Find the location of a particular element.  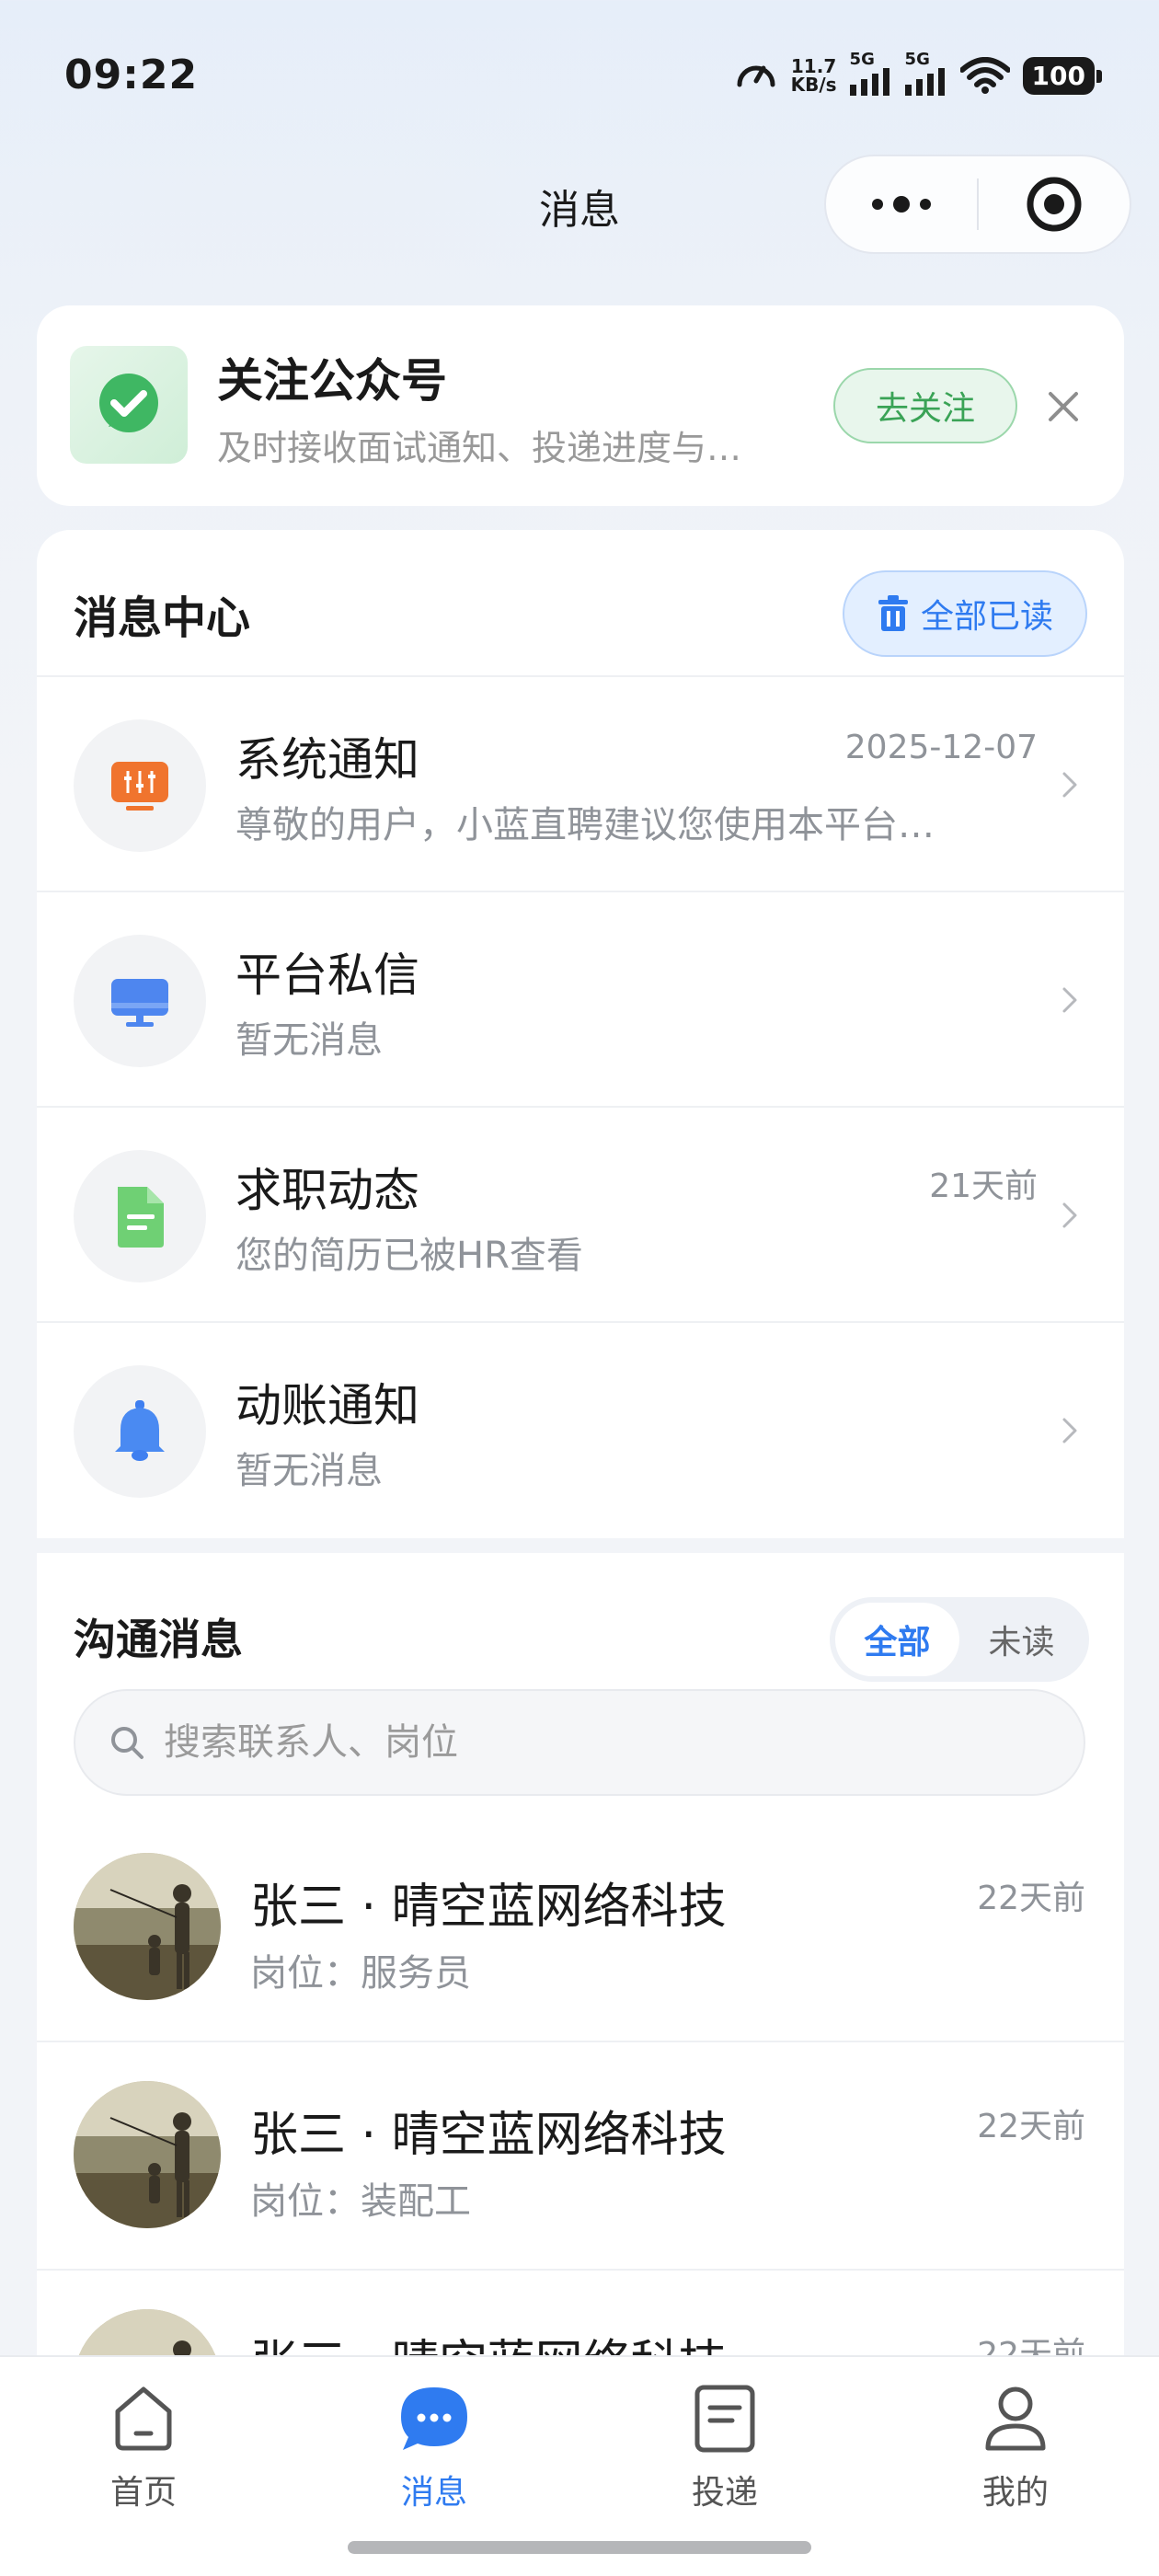

follow-button: 去关注 is located at coordinates (925, 405).